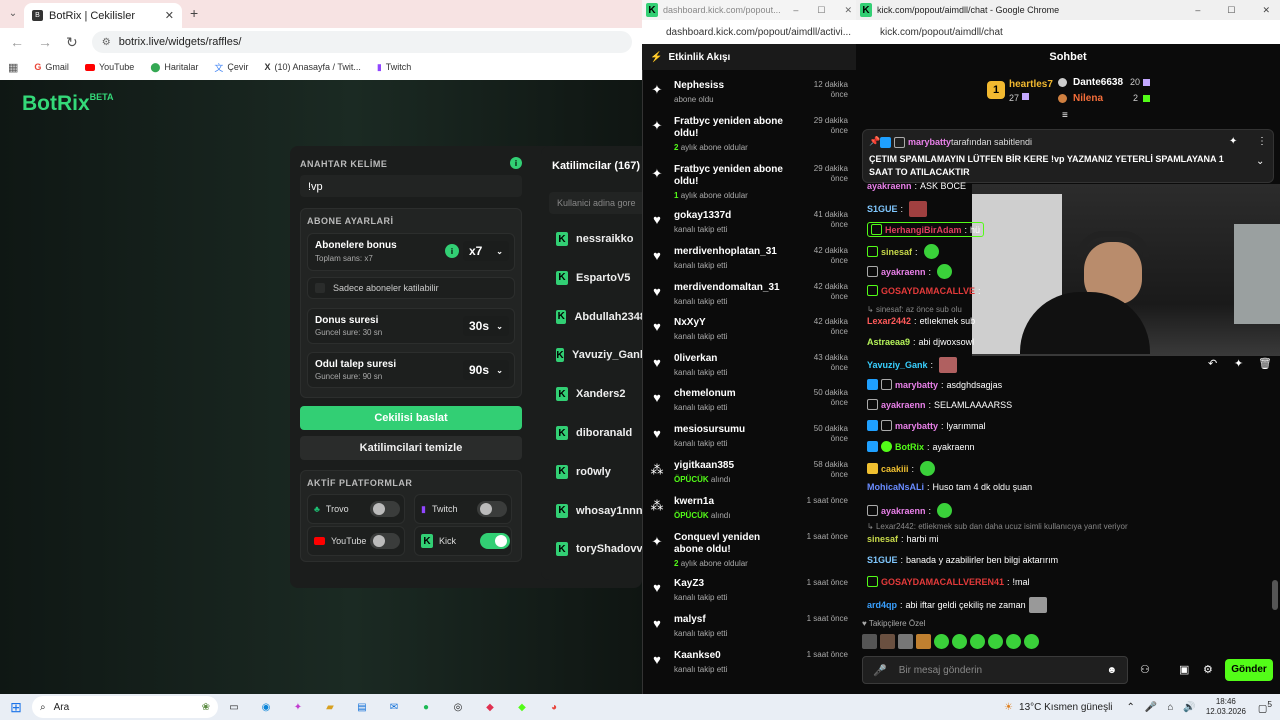 The image size is (1280, 720). I want to click on chat-username: HerhangiBirAdam, so click(923, 230).